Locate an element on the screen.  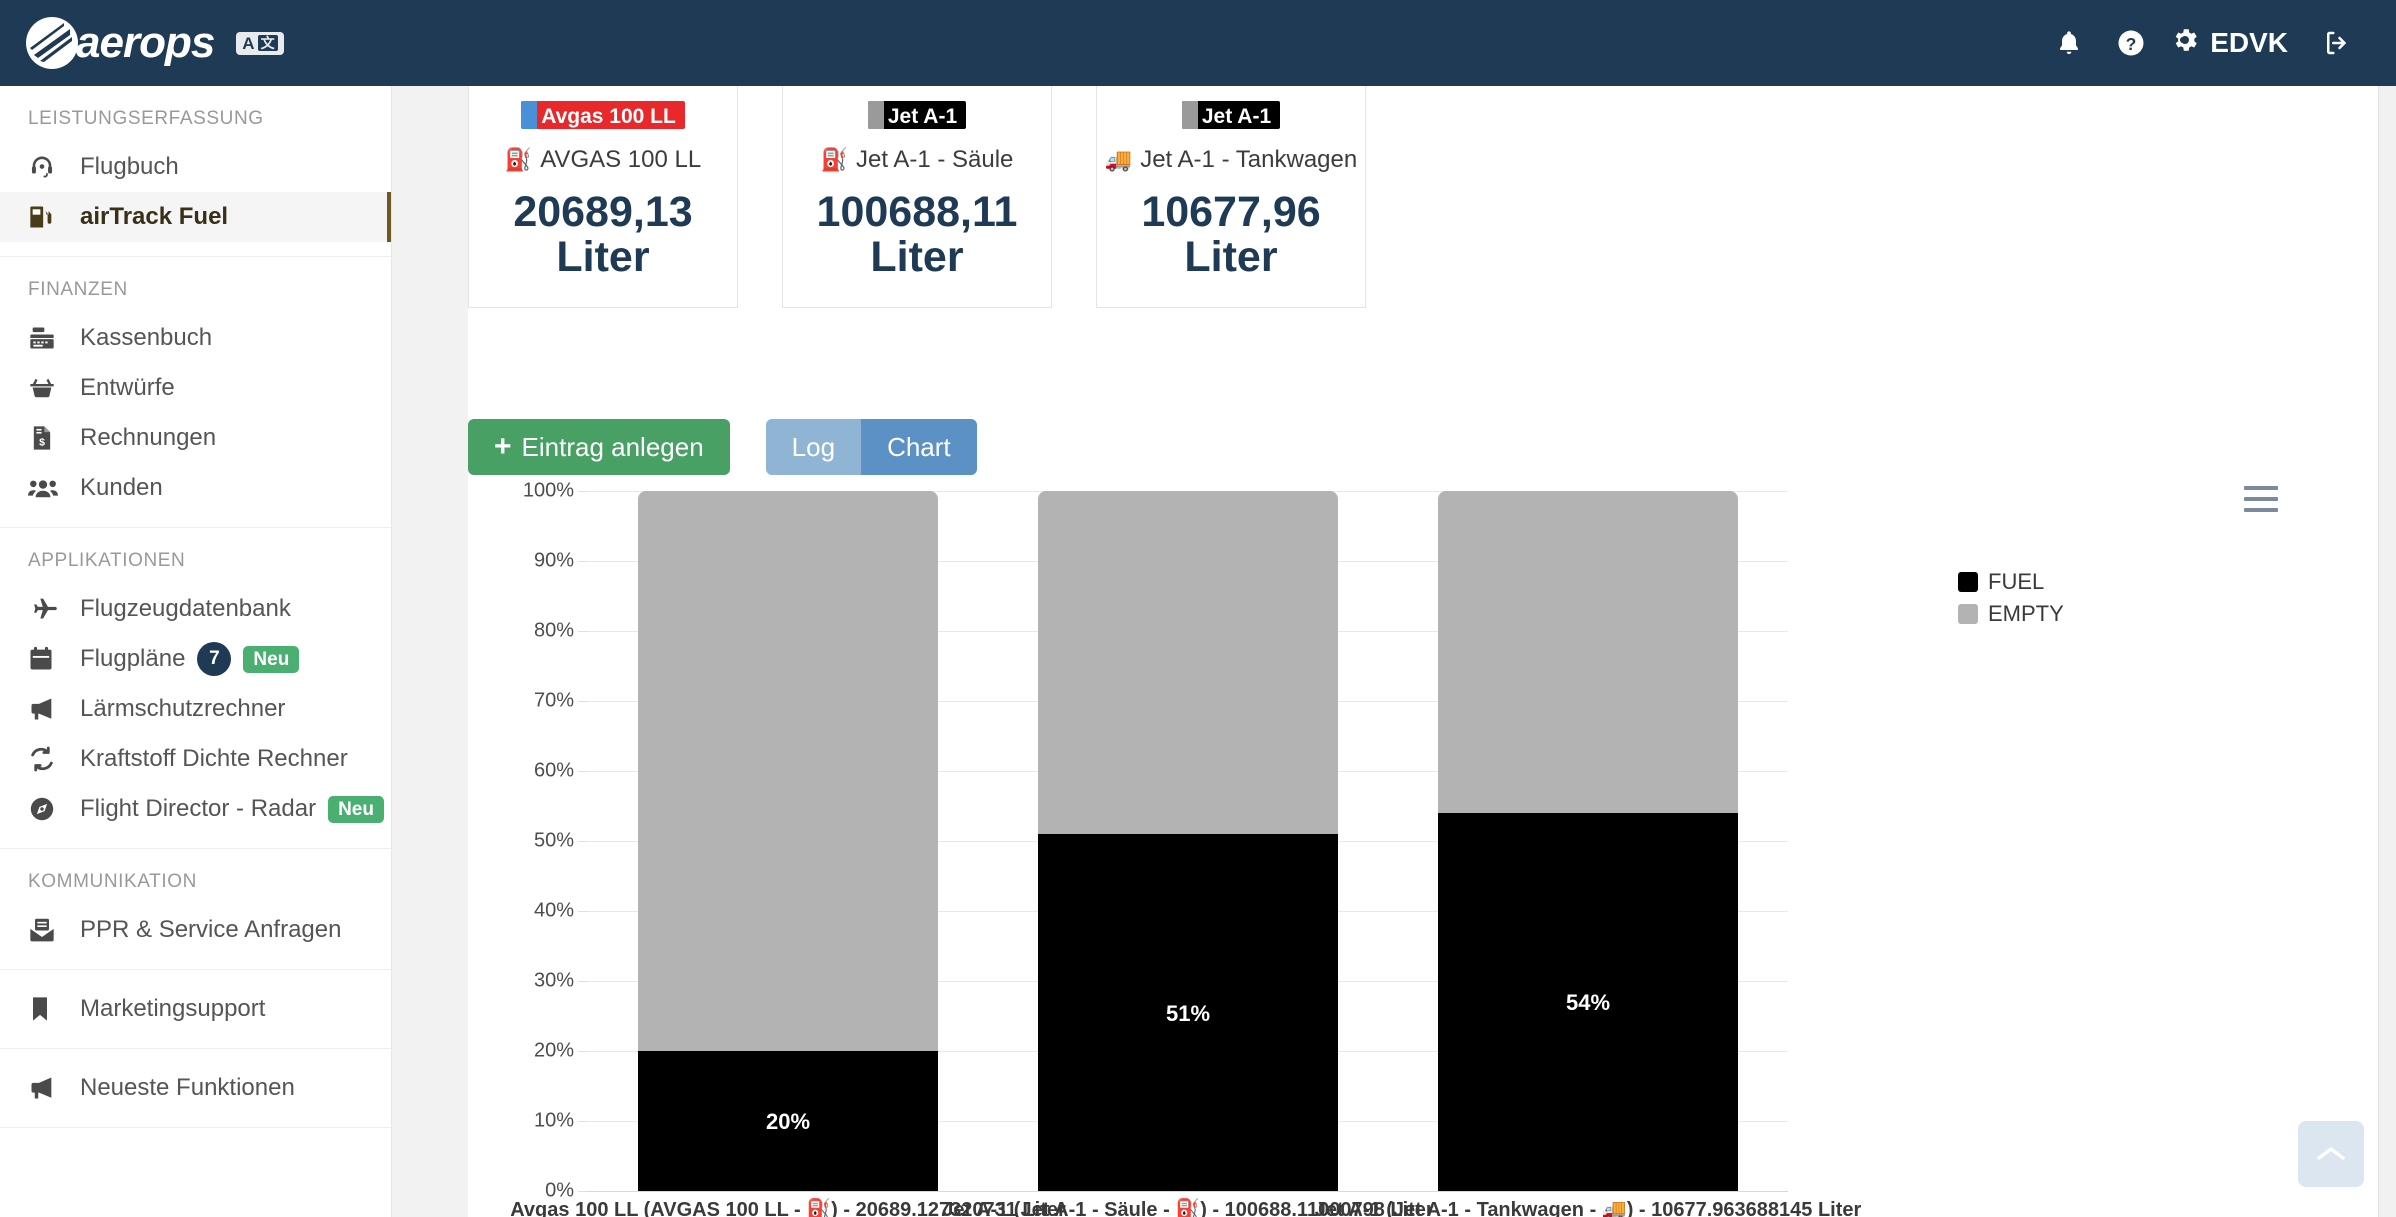
chart-bar-data-label: 20% is located at coordinates (788, 1121).